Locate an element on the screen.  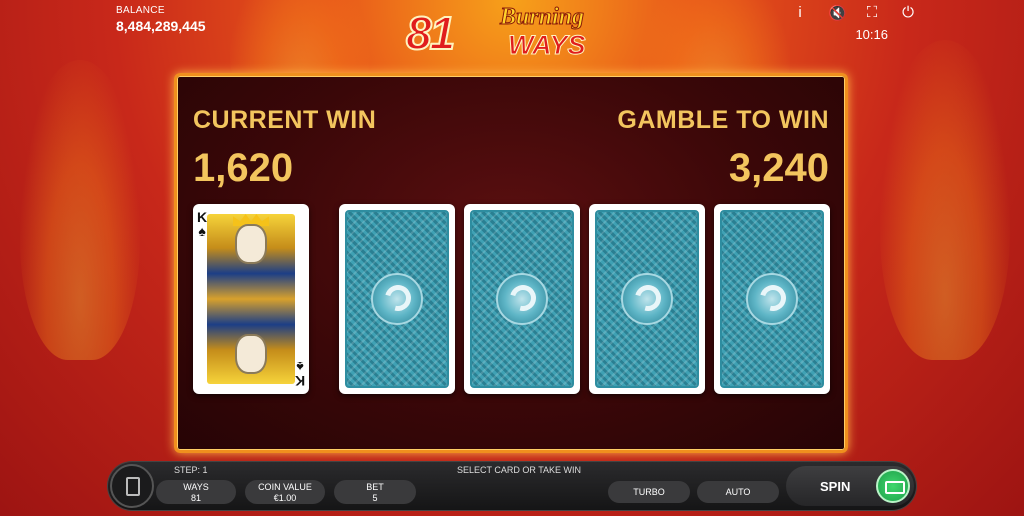
logo-word-ways: WAYS is located at coordinates (547, 45).